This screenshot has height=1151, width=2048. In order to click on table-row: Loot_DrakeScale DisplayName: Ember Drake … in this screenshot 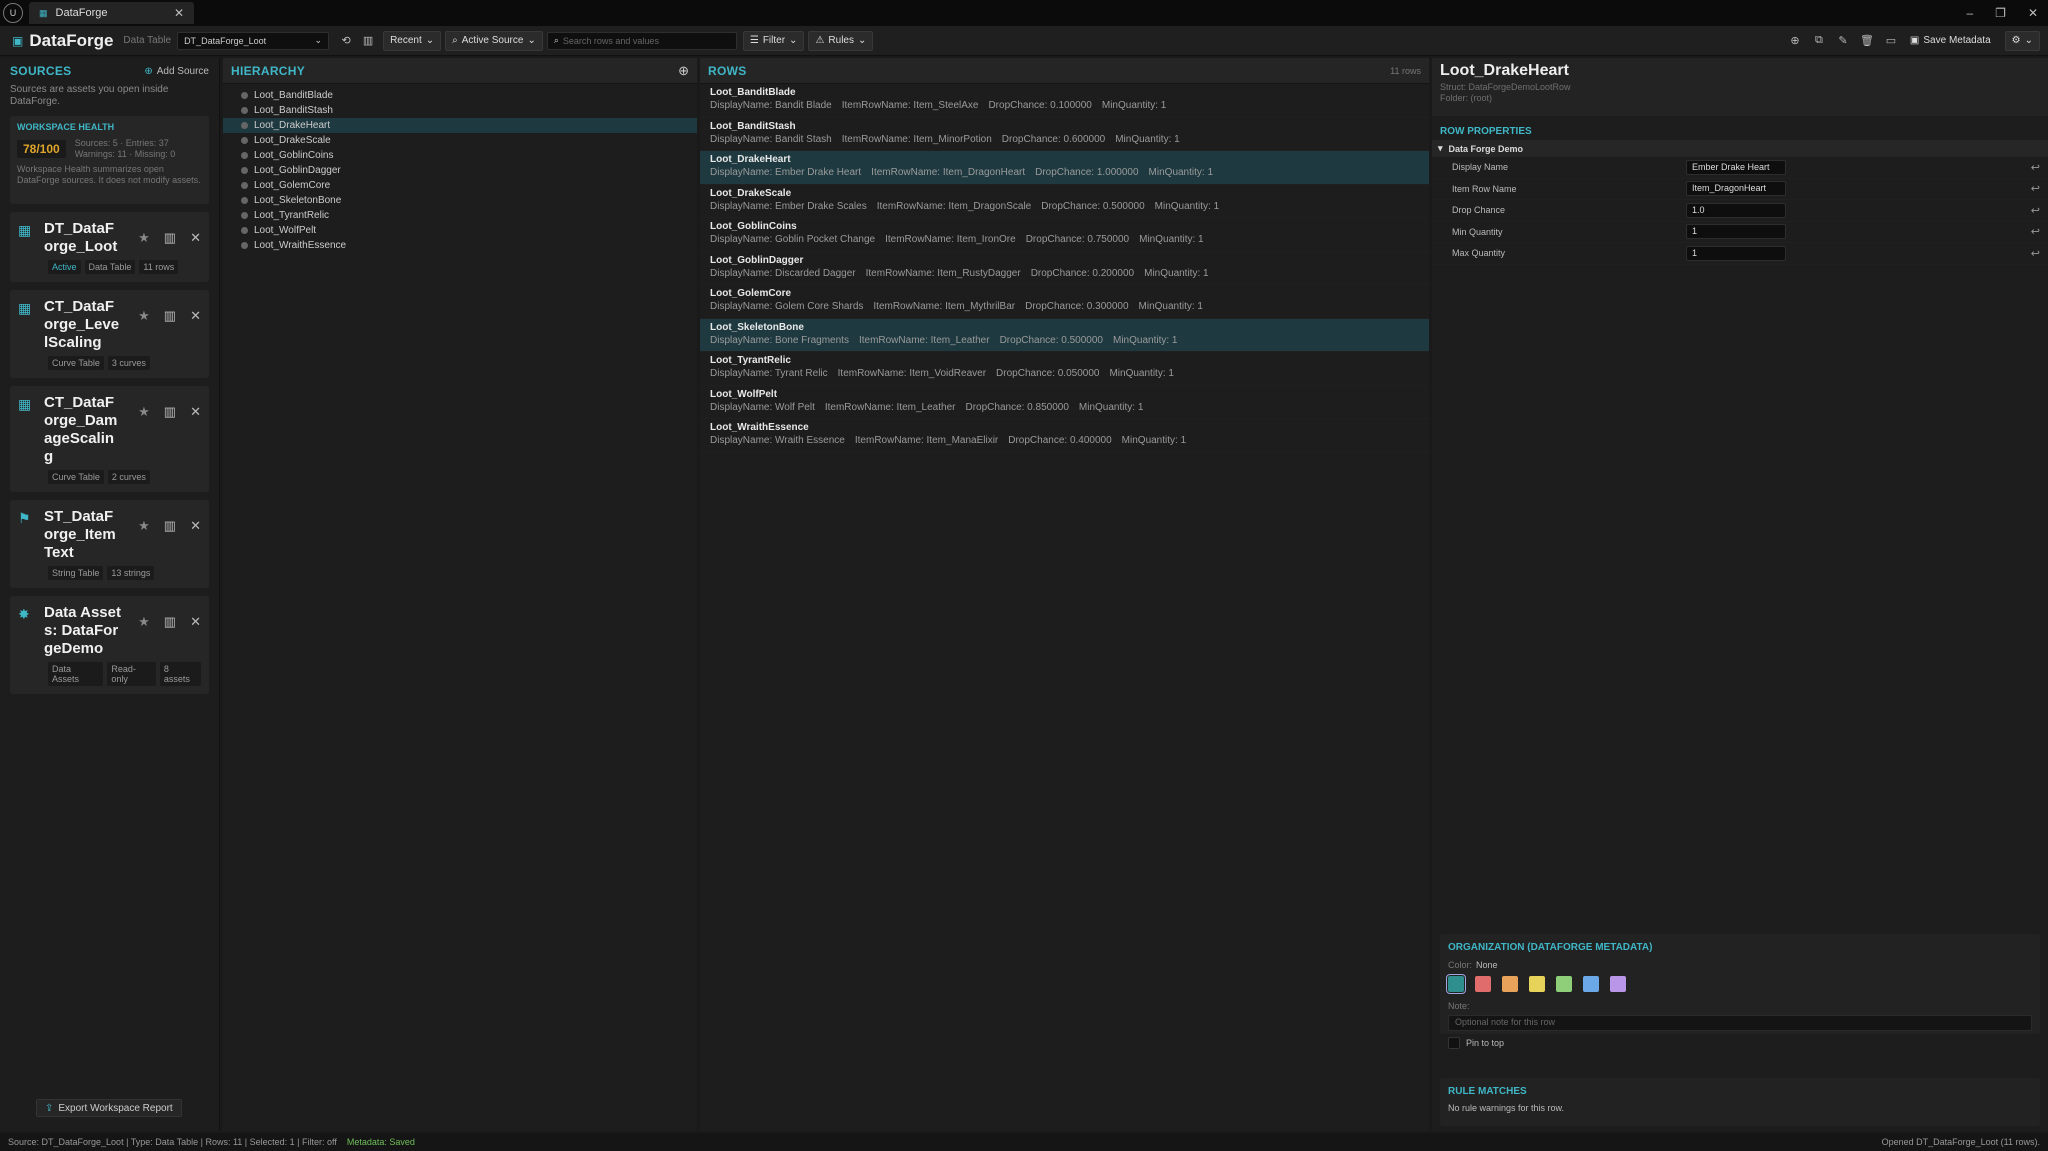, I will do `click(1064, 201)`.